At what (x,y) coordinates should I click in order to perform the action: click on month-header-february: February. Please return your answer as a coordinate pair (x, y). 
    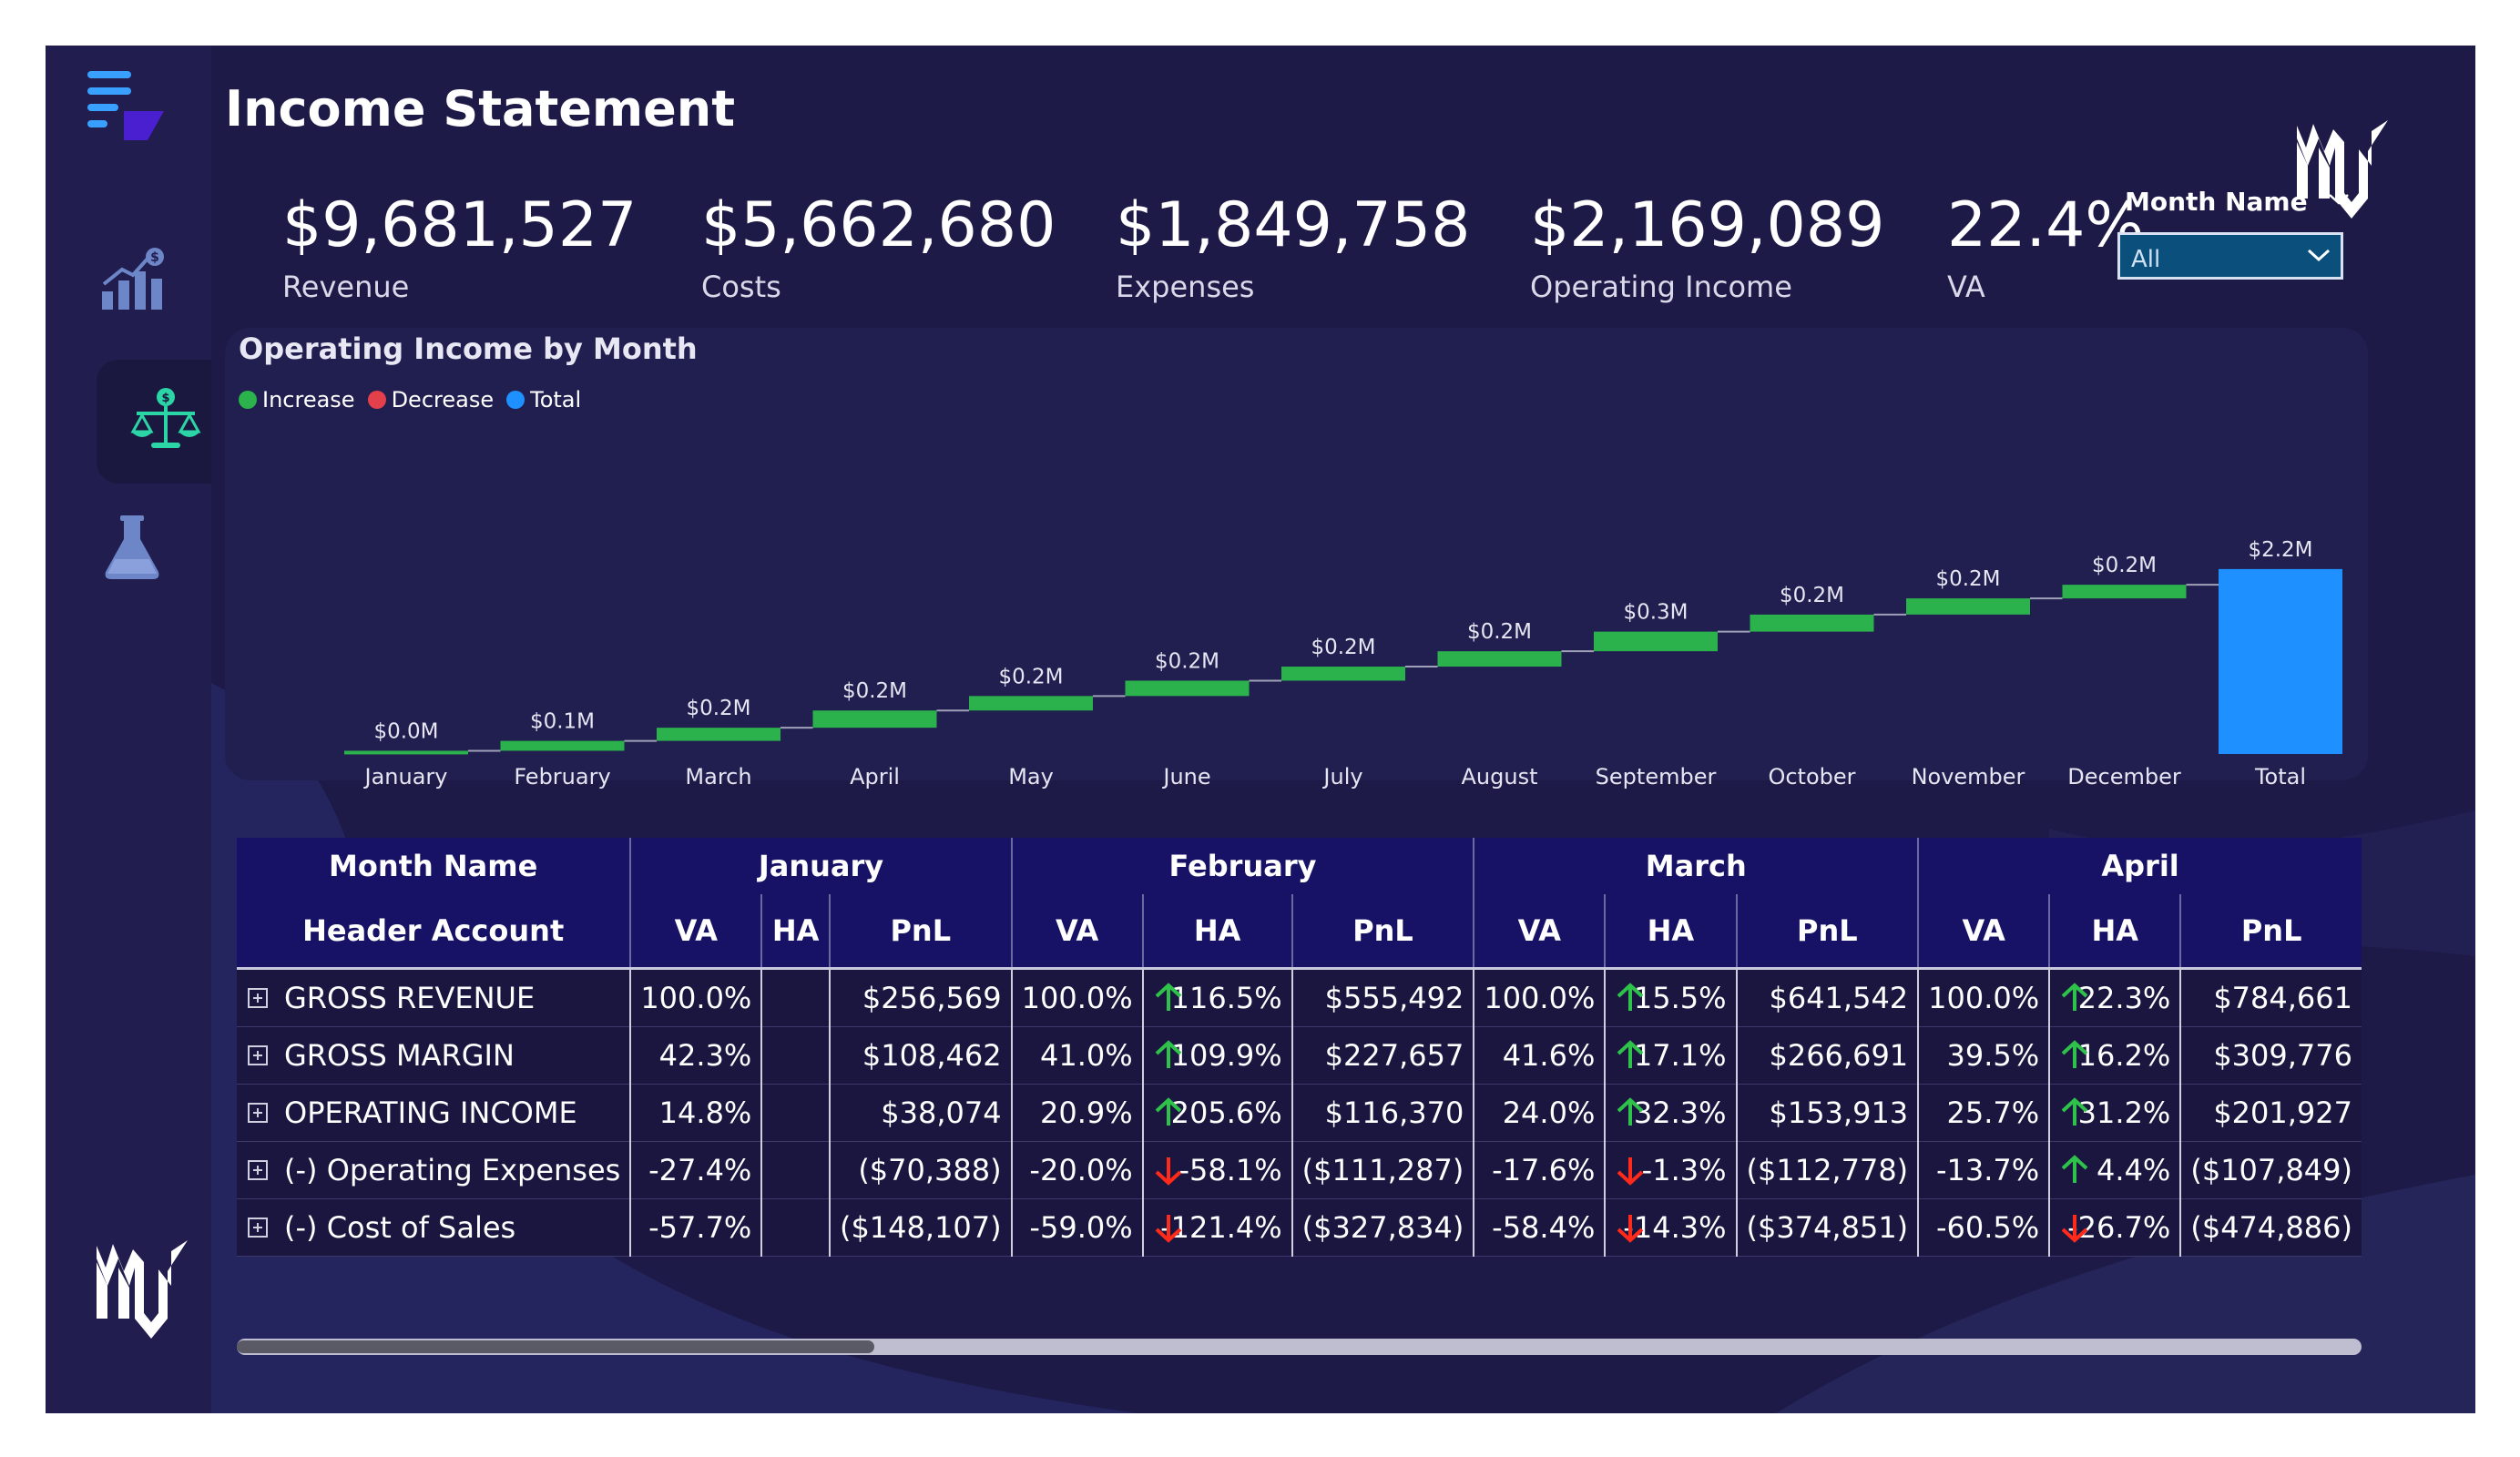
    Looking at the image, I should click on (1242, 866).